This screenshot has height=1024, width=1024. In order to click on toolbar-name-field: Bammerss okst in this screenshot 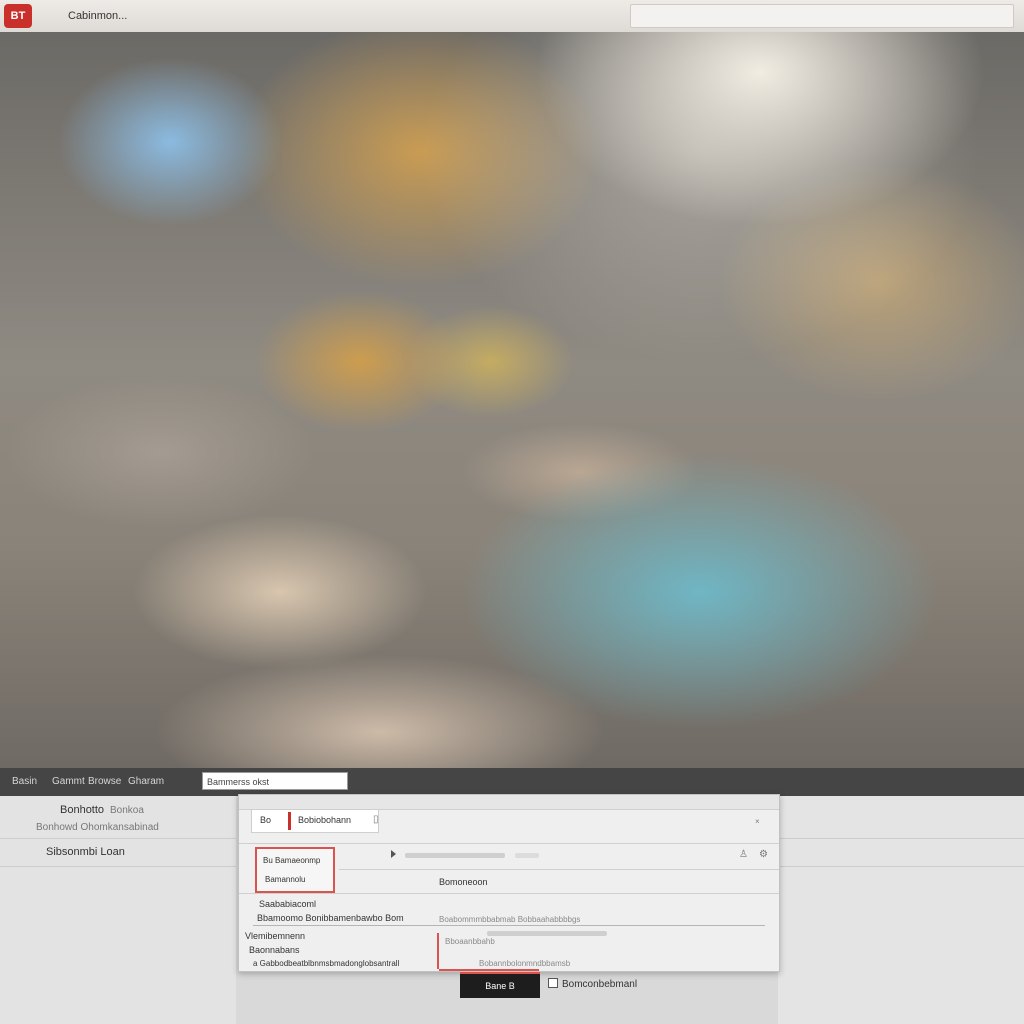, I will do `click(275, 781)`.